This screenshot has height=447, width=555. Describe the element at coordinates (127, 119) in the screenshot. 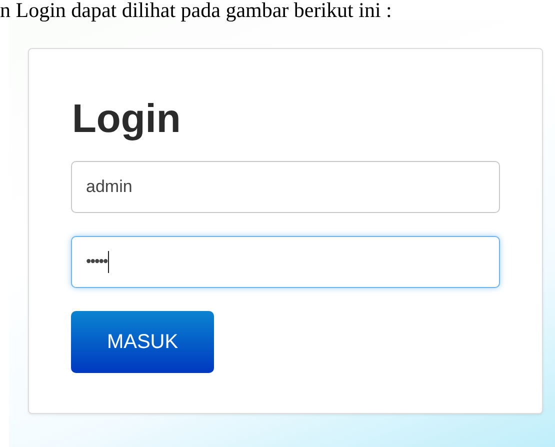

I see `login-title: Login` at that location.